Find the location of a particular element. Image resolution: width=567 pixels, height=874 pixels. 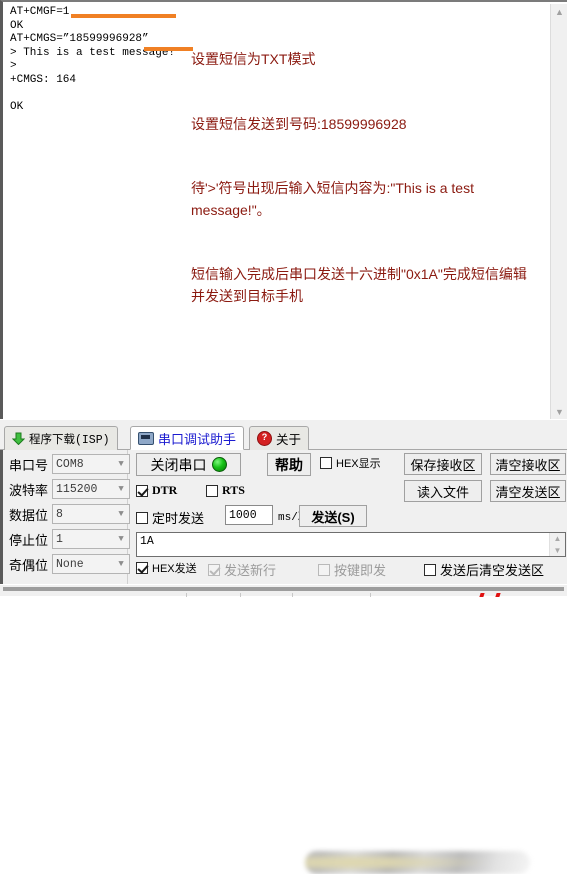

send-button-label: 发送(S) is located at coordinates (333, 517).